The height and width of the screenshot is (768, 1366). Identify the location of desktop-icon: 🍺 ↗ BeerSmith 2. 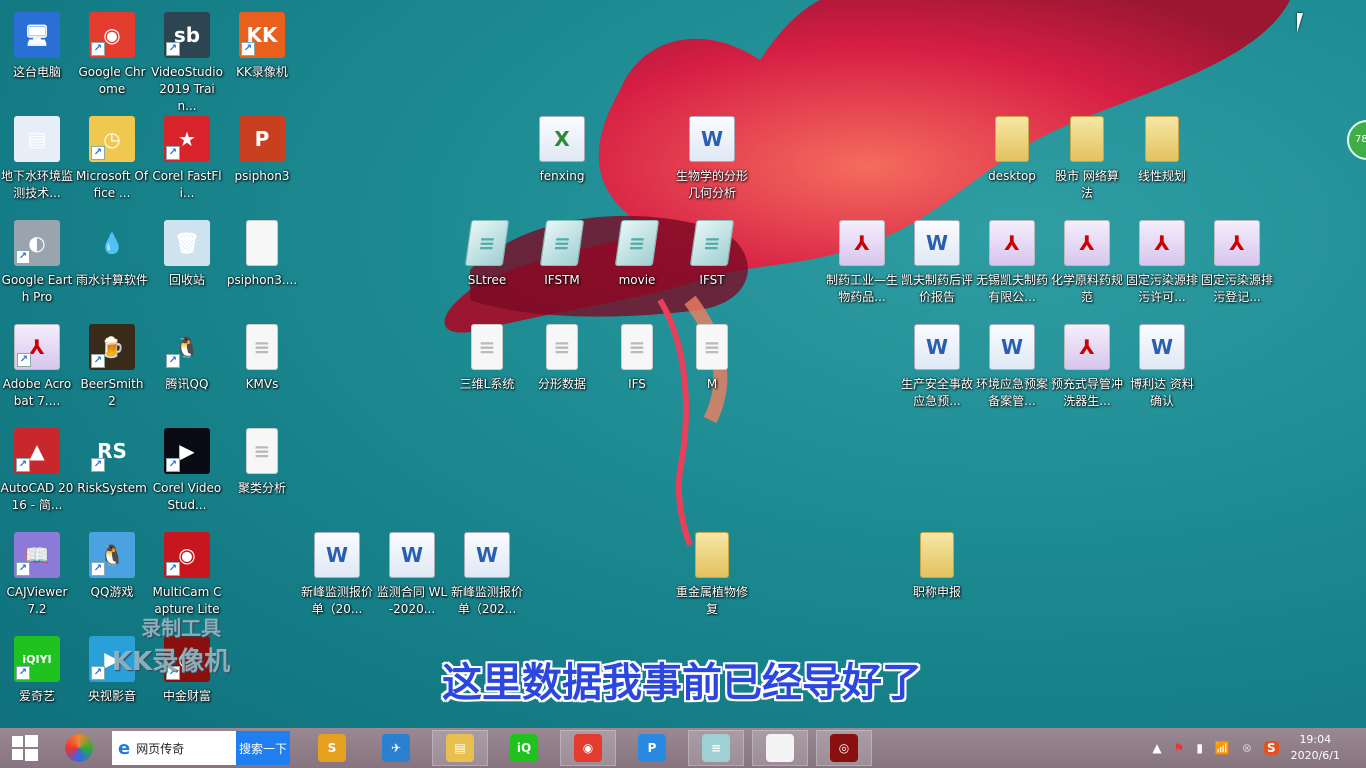
(112, 367).